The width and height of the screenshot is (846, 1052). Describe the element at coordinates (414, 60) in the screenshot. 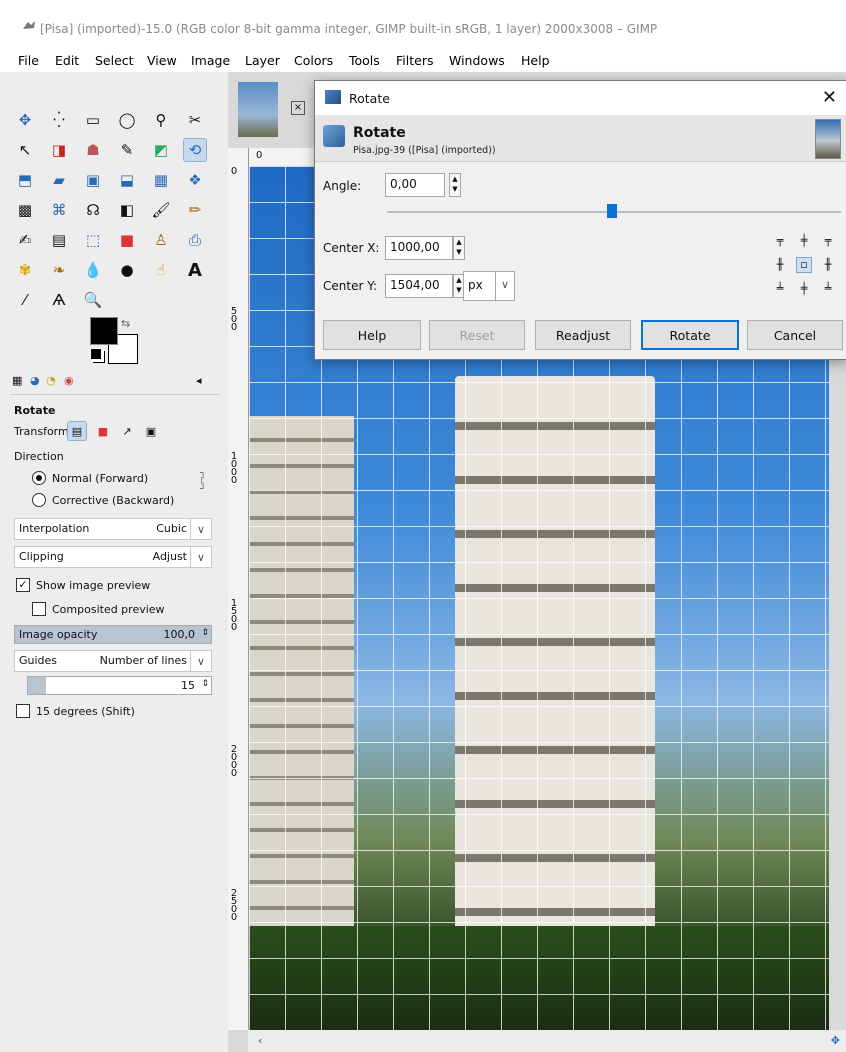

I see `menu-filters: Filters` at that location.